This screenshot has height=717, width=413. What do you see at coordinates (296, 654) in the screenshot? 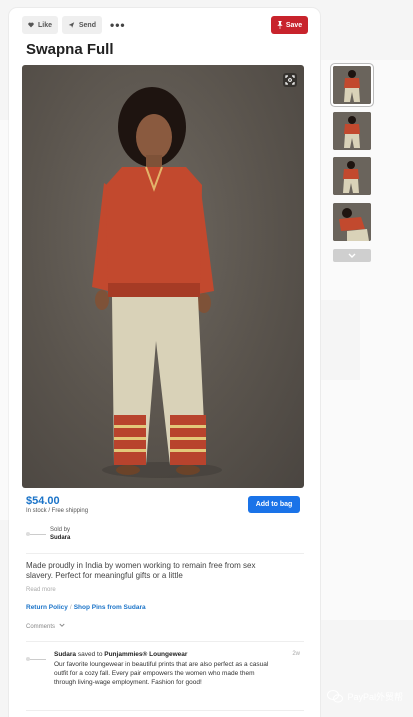
I see `activity-timestamp: 2w` at bounding box center [296, 654].